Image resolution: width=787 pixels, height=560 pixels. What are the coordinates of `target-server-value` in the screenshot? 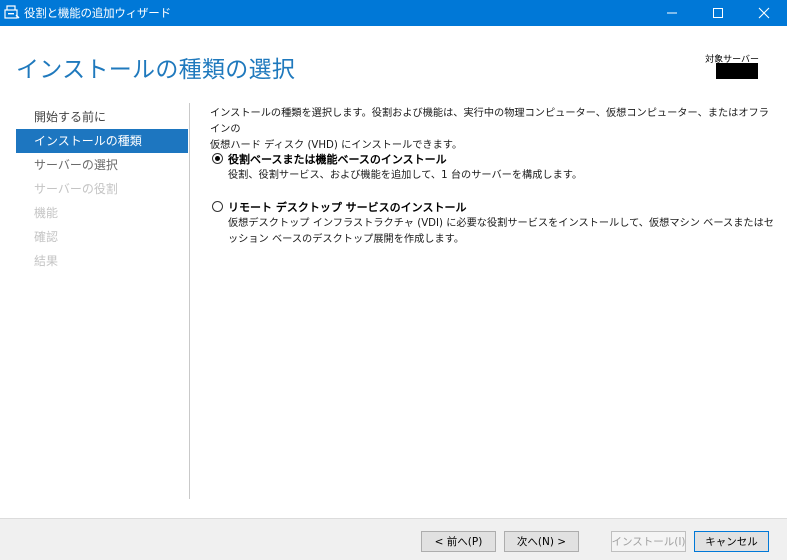 It's located at (737, 71).